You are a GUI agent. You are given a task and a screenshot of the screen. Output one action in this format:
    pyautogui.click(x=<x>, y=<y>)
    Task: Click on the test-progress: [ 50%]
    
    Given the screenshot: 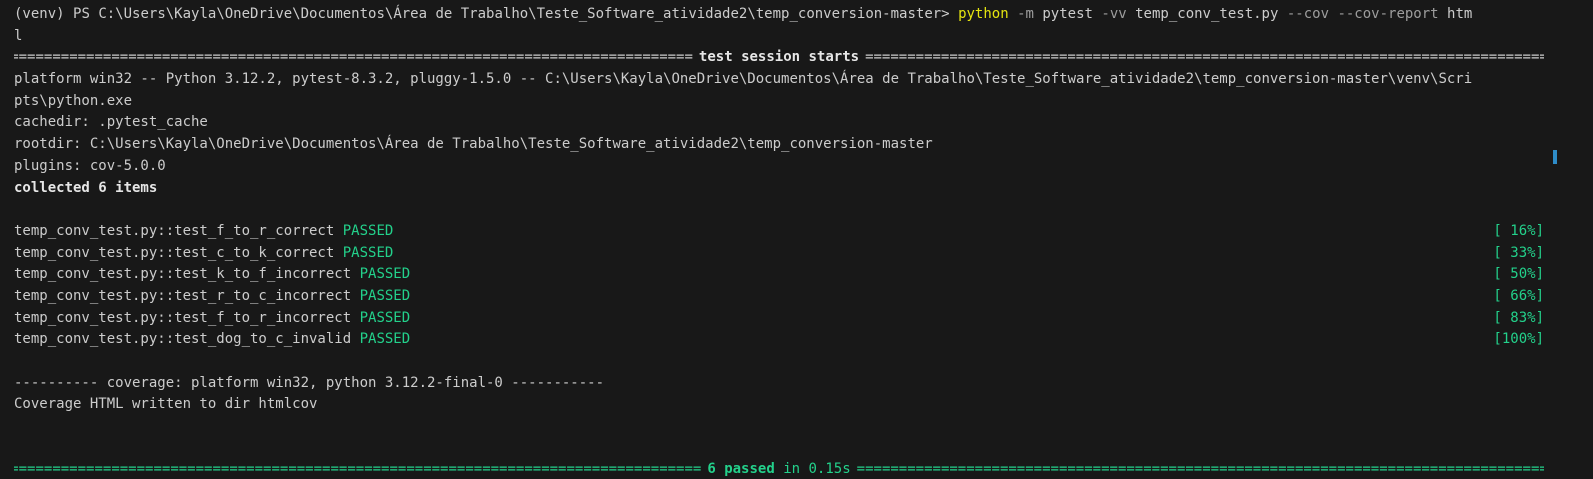 What is the action you would take?
    pyautogui.click(x=1518, y=274)
    